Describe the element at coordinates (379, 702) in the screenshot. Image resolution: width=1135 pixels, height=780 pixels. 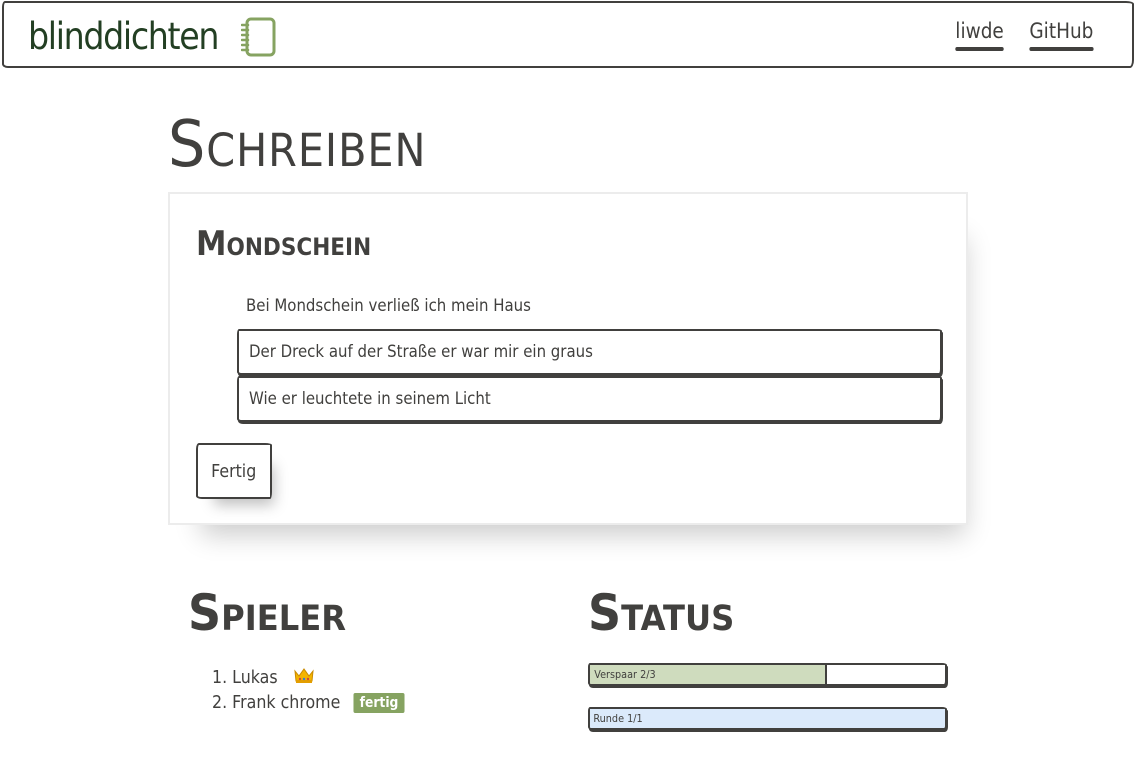
I see `status-badge: fertig` at that location.